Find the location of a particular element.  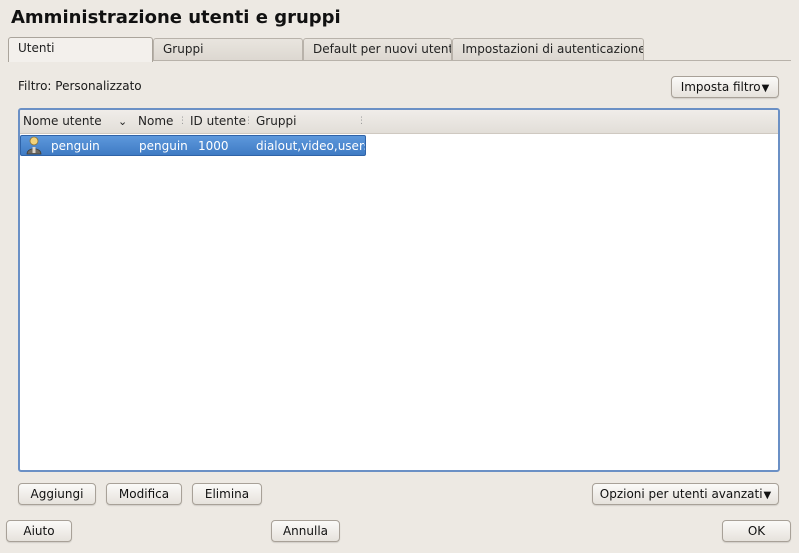

column-header-groups: Gruppi ⋮ is located at coordinates (309, 121).